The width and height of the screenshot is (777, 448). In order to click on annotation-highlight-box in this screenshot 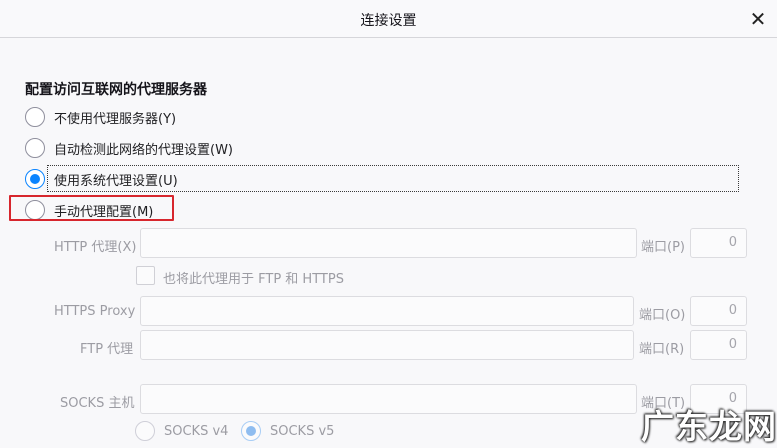, I will do `click(91, 208)`.